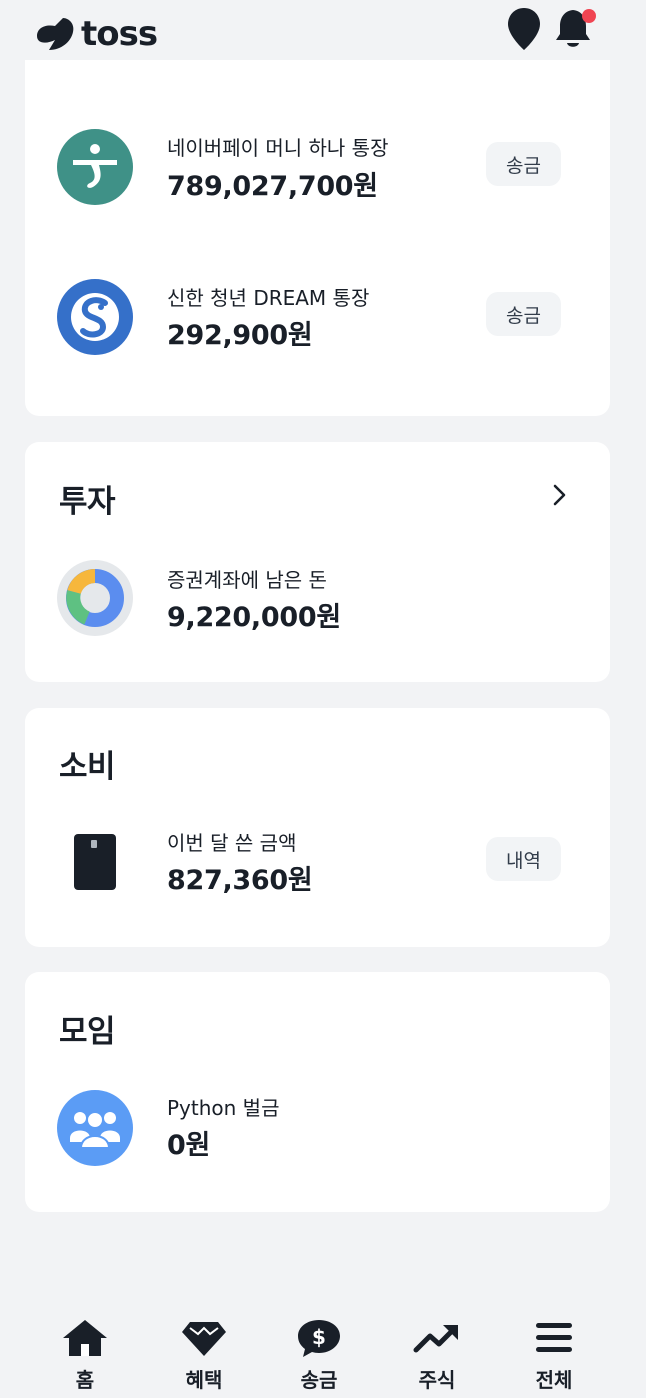 The width and height of the screenshot is (646, 1398). What do you see at coordinates (119, 34) in the screenshot?
I see `logo-text: toss` at bounding box center [119, 34].